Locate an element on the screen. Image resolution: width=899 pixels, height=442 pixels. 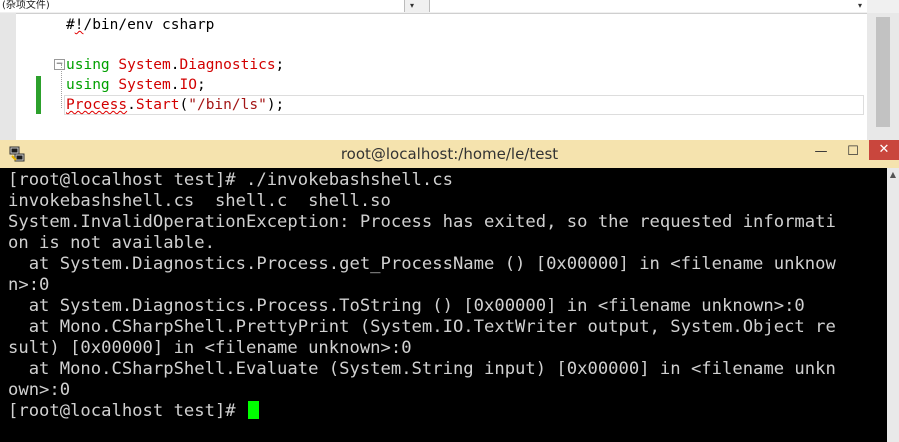
title-bar: root@localhost:/home/le/test — ☐ ✕ is located at coordinates (449, 154).